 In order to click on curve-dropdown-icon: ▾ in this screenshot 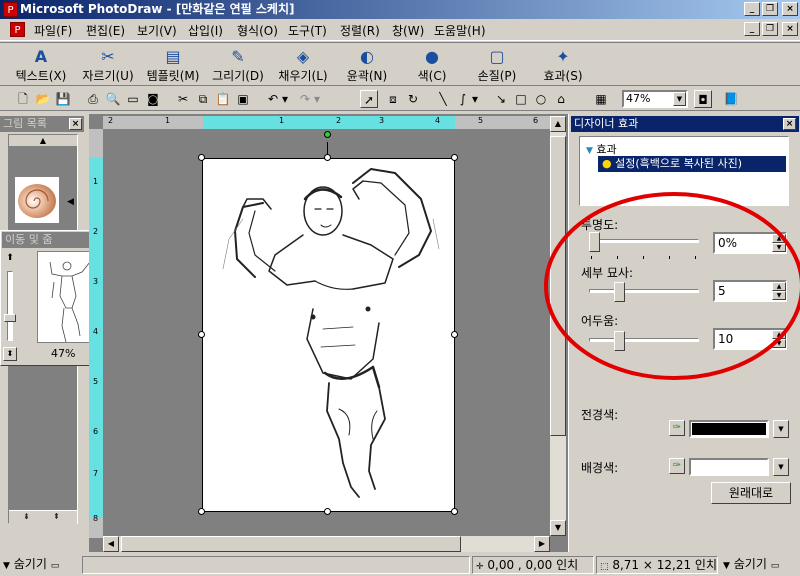, I will do `click(475, 99)`.